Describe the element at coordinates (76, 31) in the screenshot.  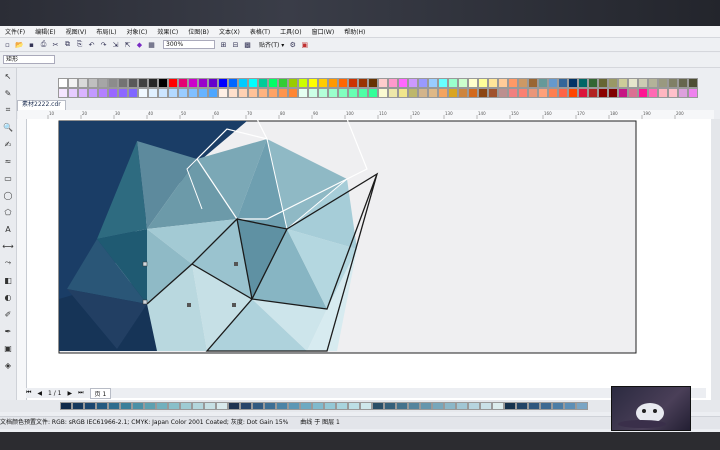
I see `menu-item: 视图(V)` at that location.